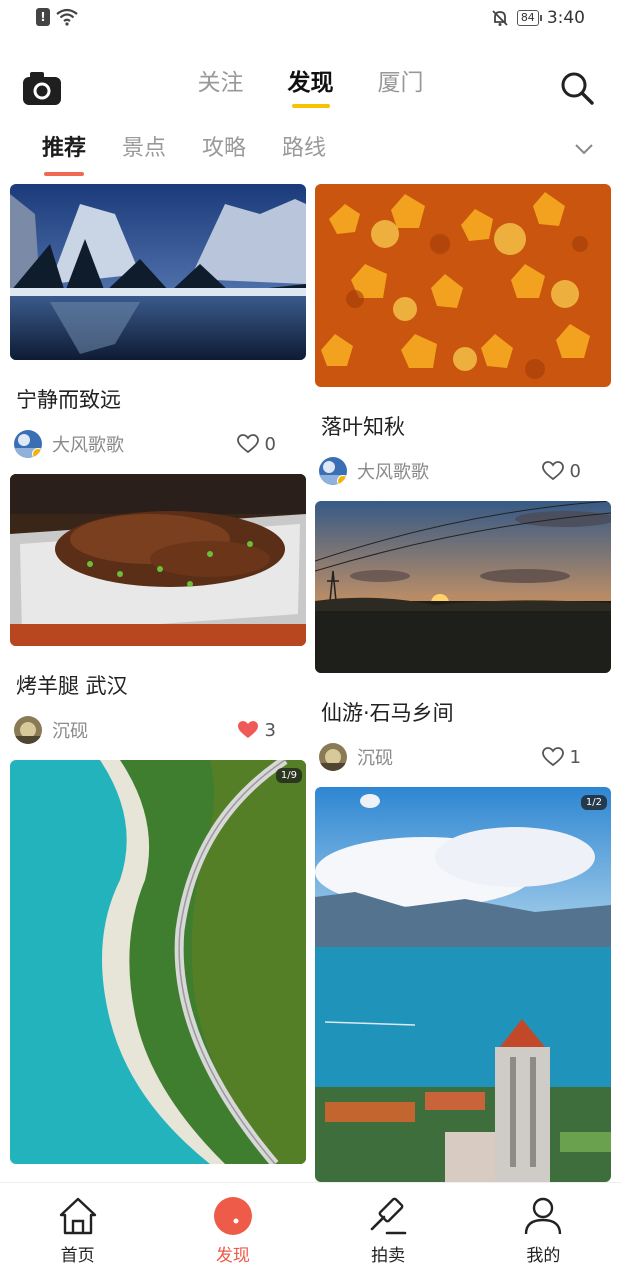 The height and width of the screenshot is (1274, 621). What do you see at coordinates (77, 1256) in the screenshot?
I see `nav-home-label: 首页` at bounding box center [77, 1256].